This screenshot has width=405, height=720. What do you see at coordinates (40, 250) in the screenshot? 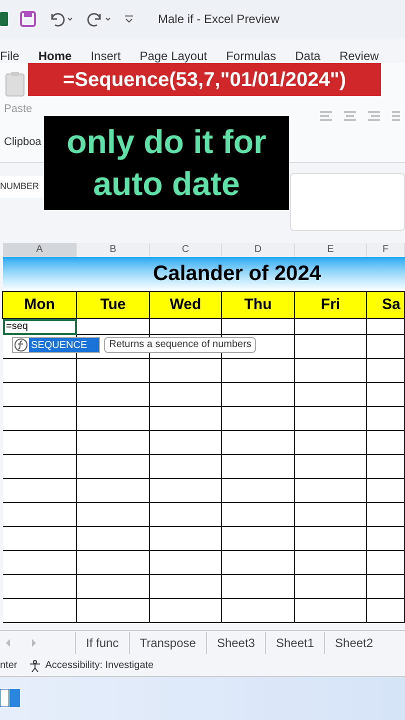
I see `column-header: A` at bounding box center [40, 250].